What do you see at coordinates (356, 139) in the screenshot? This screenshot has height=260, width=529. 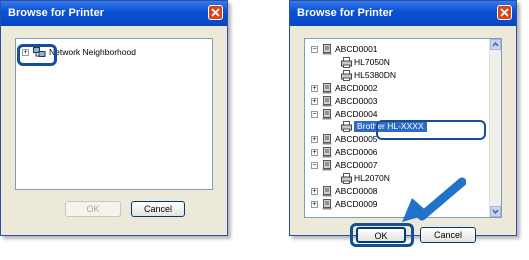 I see `tree-item-label: ABCD0005` at bounding box center [356, 139].